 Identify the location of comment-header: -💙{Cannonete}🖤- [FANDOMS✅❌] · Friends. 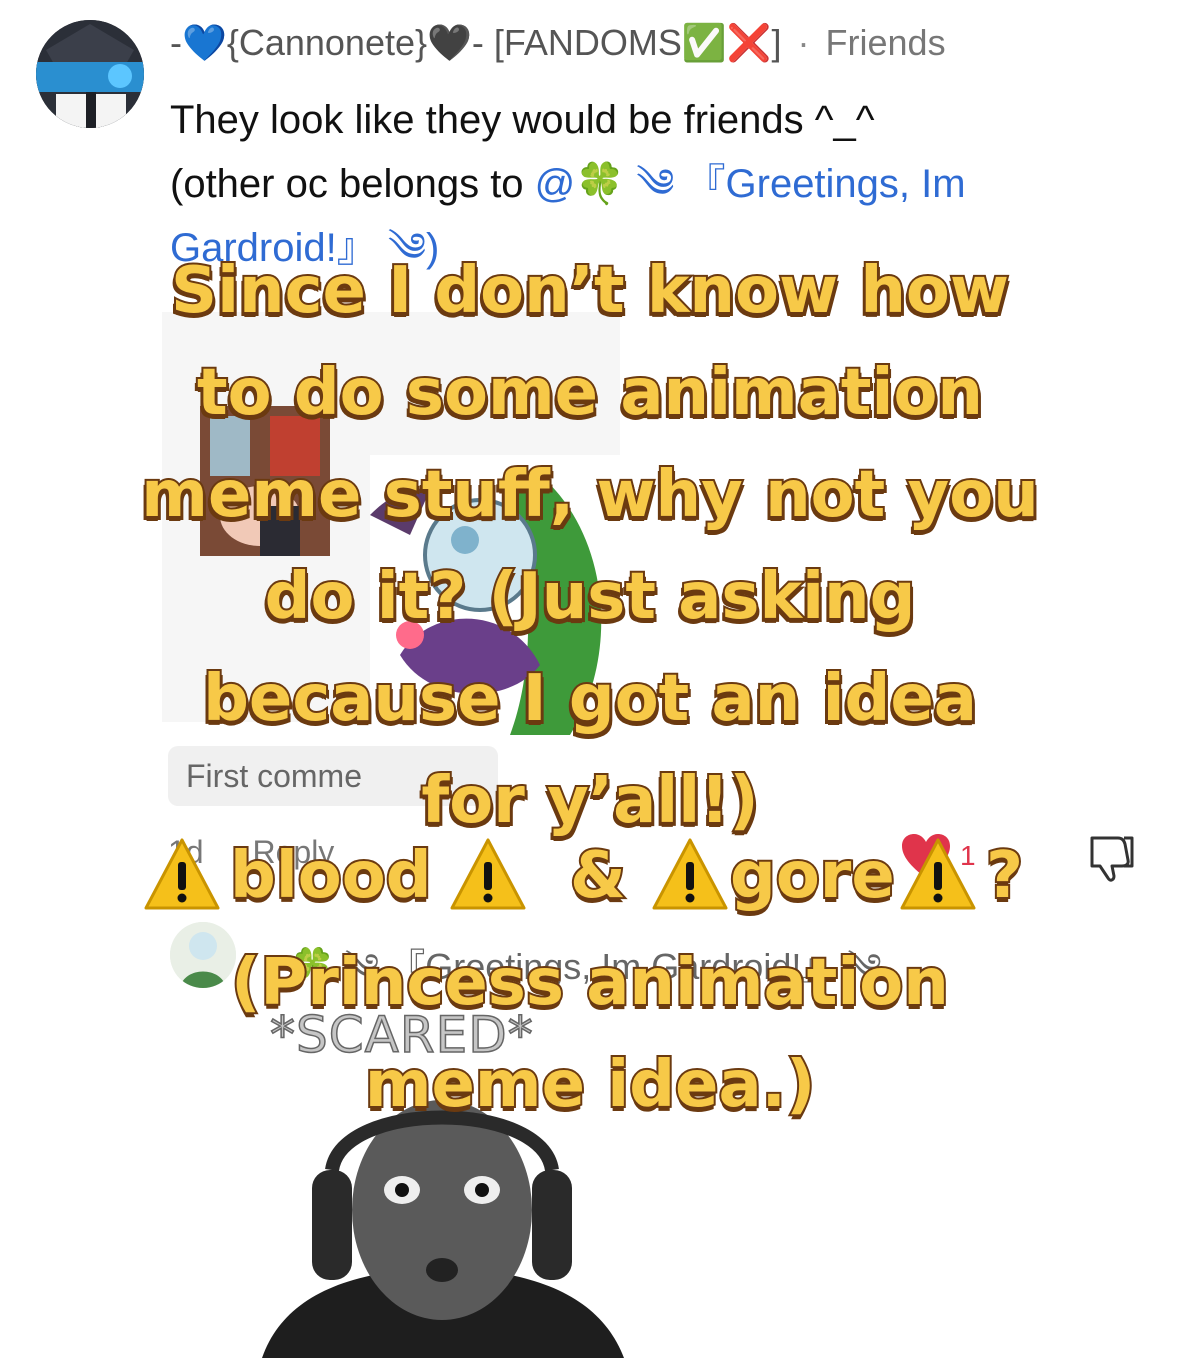
(558, 43).